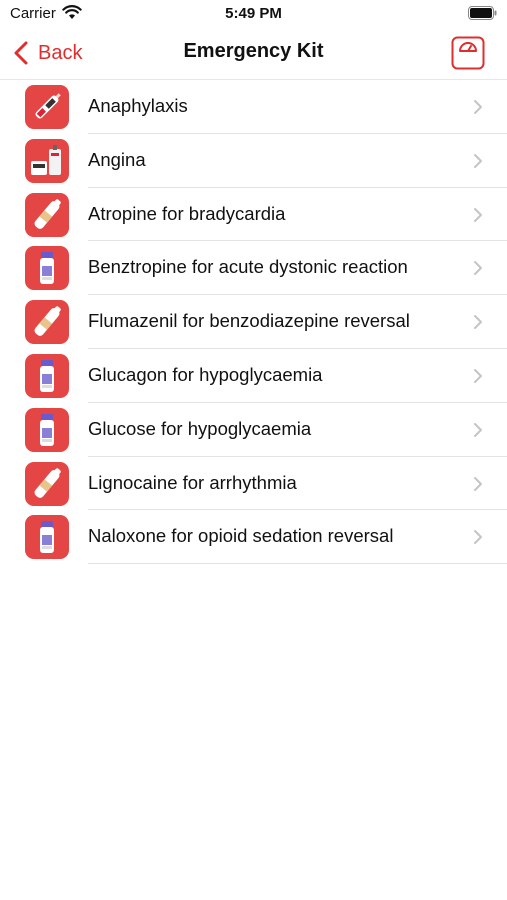 This screenshot has width=507, height=900. What do you see at coordinates (138, 105) in the screenshot?
I see `list-item-label: Anaphylaxis` at bounding box center [138, 105].